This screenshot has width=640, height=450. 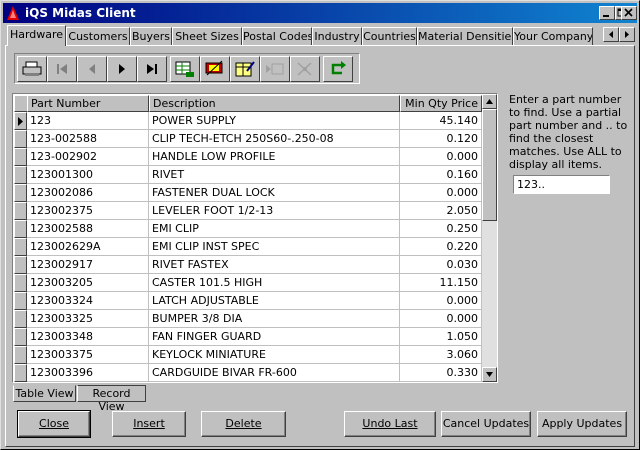 What do you see at coordinates (274, 283) in the screenshot?
I see `cell-description: CASTER 101.5 HIGH` at bounding box center [274, 283].